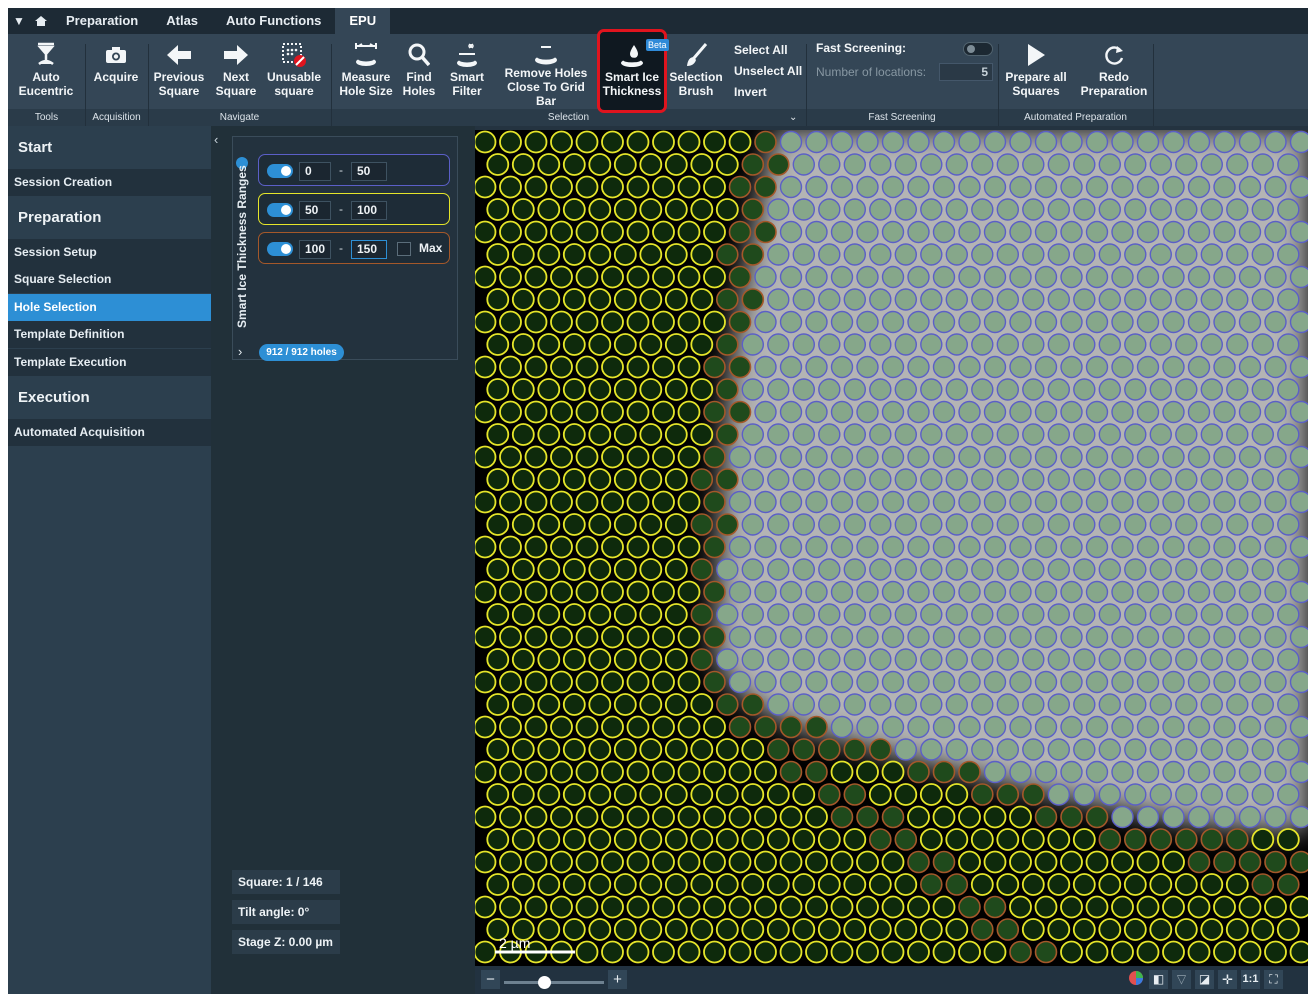 This screenshot has height=994, width=1308. Describe the element at coordinates (966, 72) in the screenshot. I see `number-of-locations-input: 5` at that location.